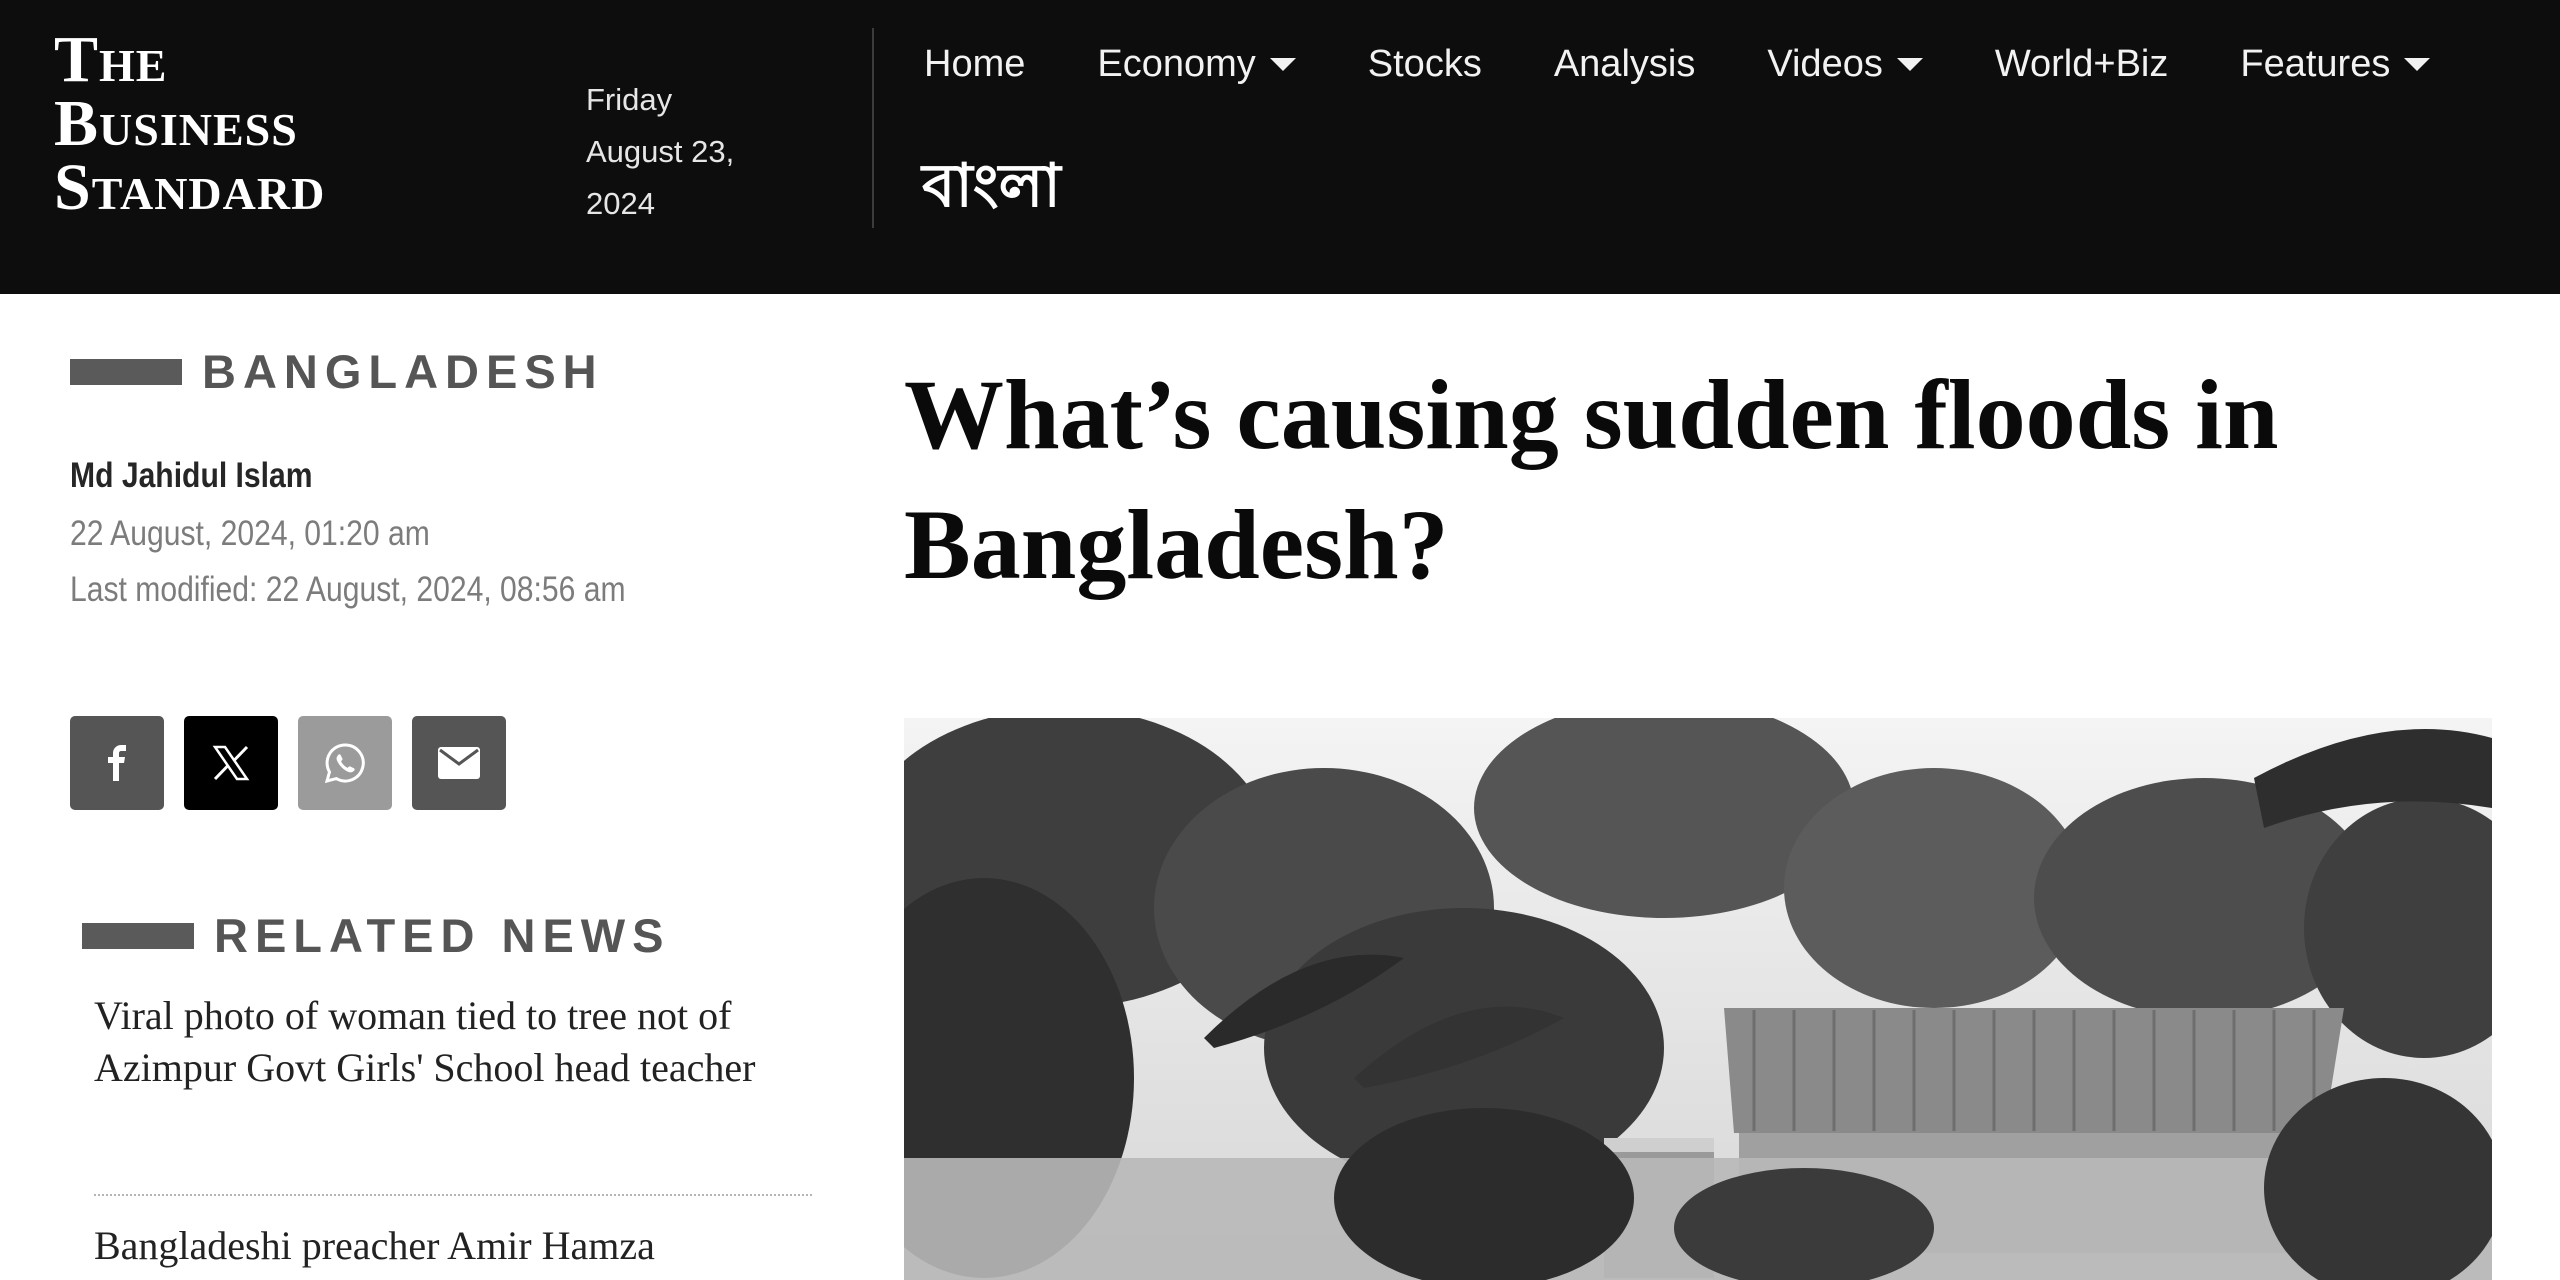 The width and height of the screenshot is (2560, 1280). Describe the element at coordinates (620, 203) in the screenshot. I see `date-year: 2024` at that location.